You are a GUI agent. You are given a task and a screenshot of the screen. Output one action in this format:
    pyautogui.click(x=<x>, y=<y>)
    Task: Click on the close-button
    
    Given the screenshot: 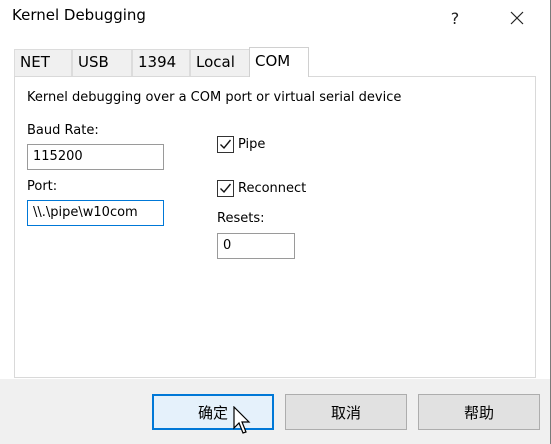 What is the action you would take?
    pyautogui.click(x=517, y=18)
    